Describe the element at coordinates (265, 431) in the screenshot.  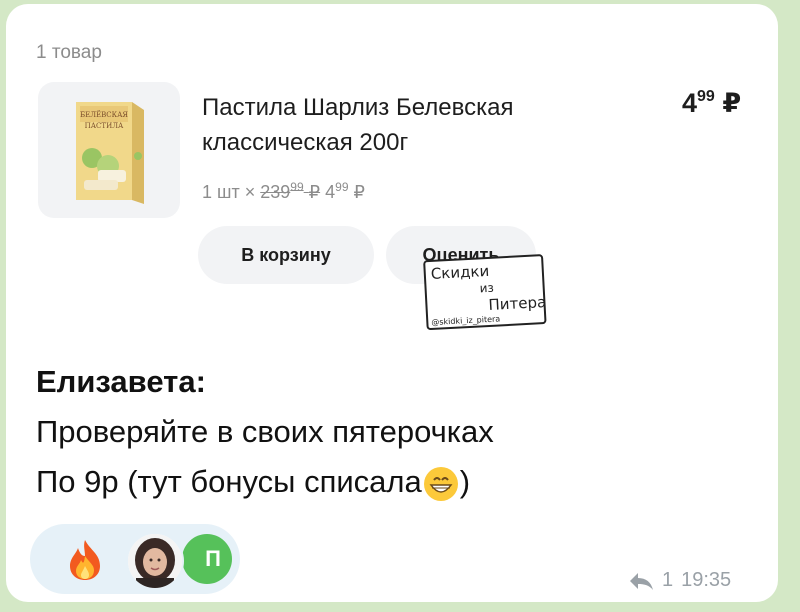
I see `message-line-1: Проверяйте в своих пятерочках` at that location.